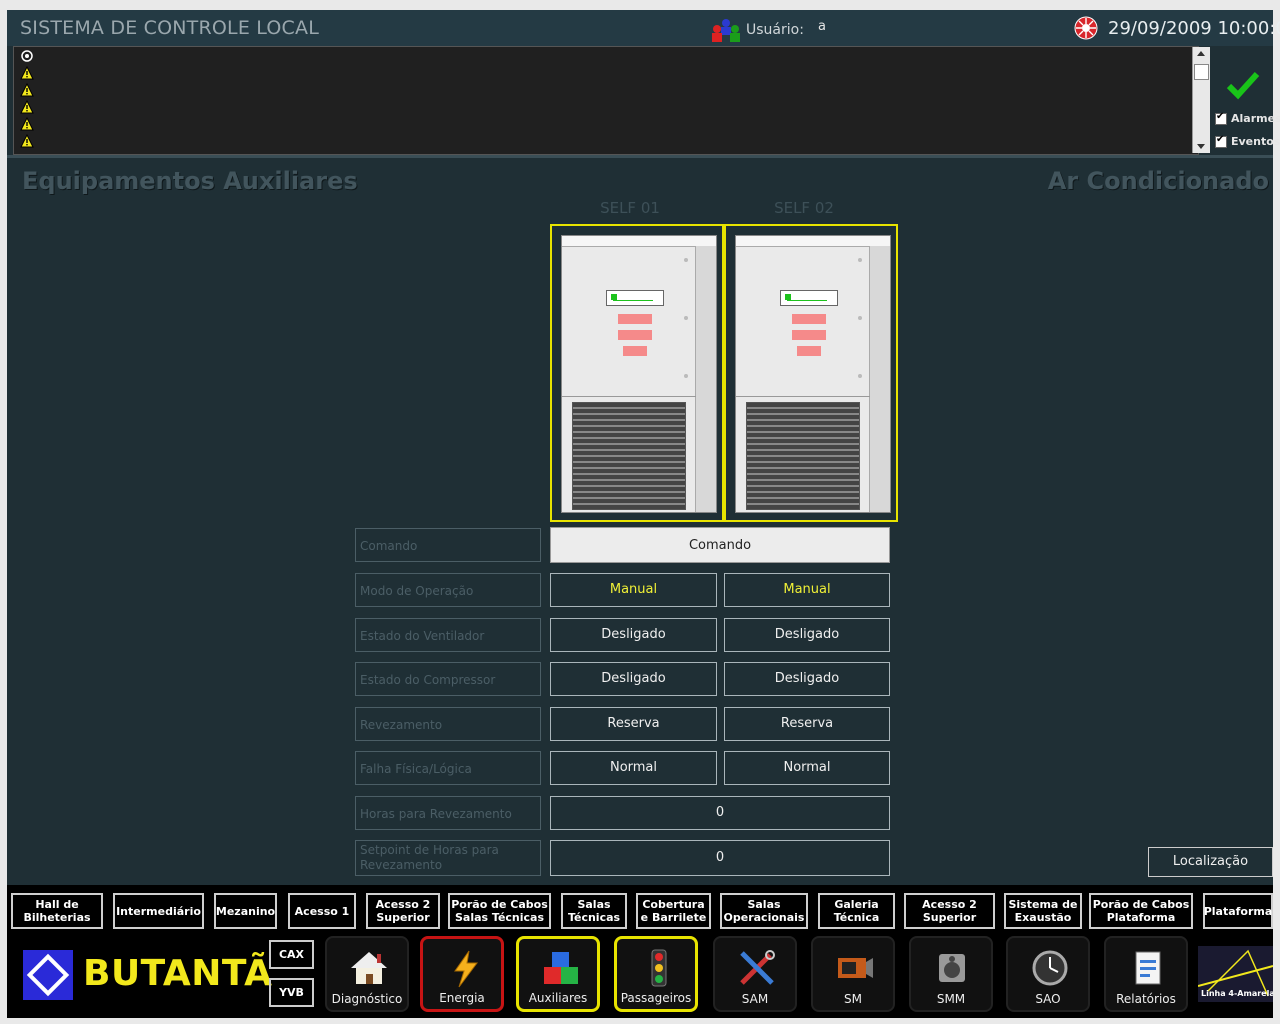  I want to click on alarm-list, so click(606, 100).